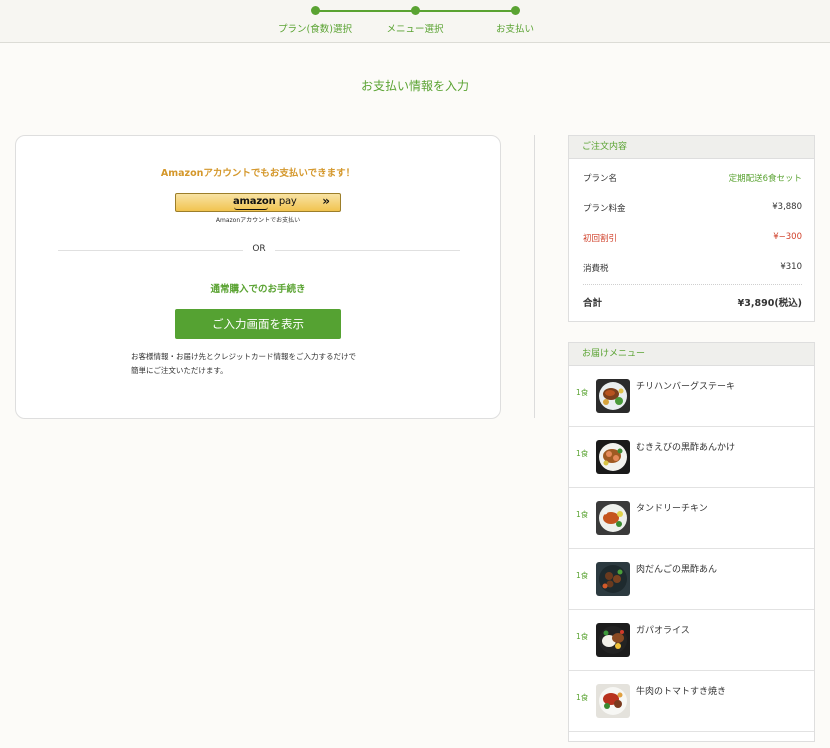 This screenshot has height=748, width=830. I want to click on list-item: 1食 肉だんごの黒酢あん, so click(691, 579).